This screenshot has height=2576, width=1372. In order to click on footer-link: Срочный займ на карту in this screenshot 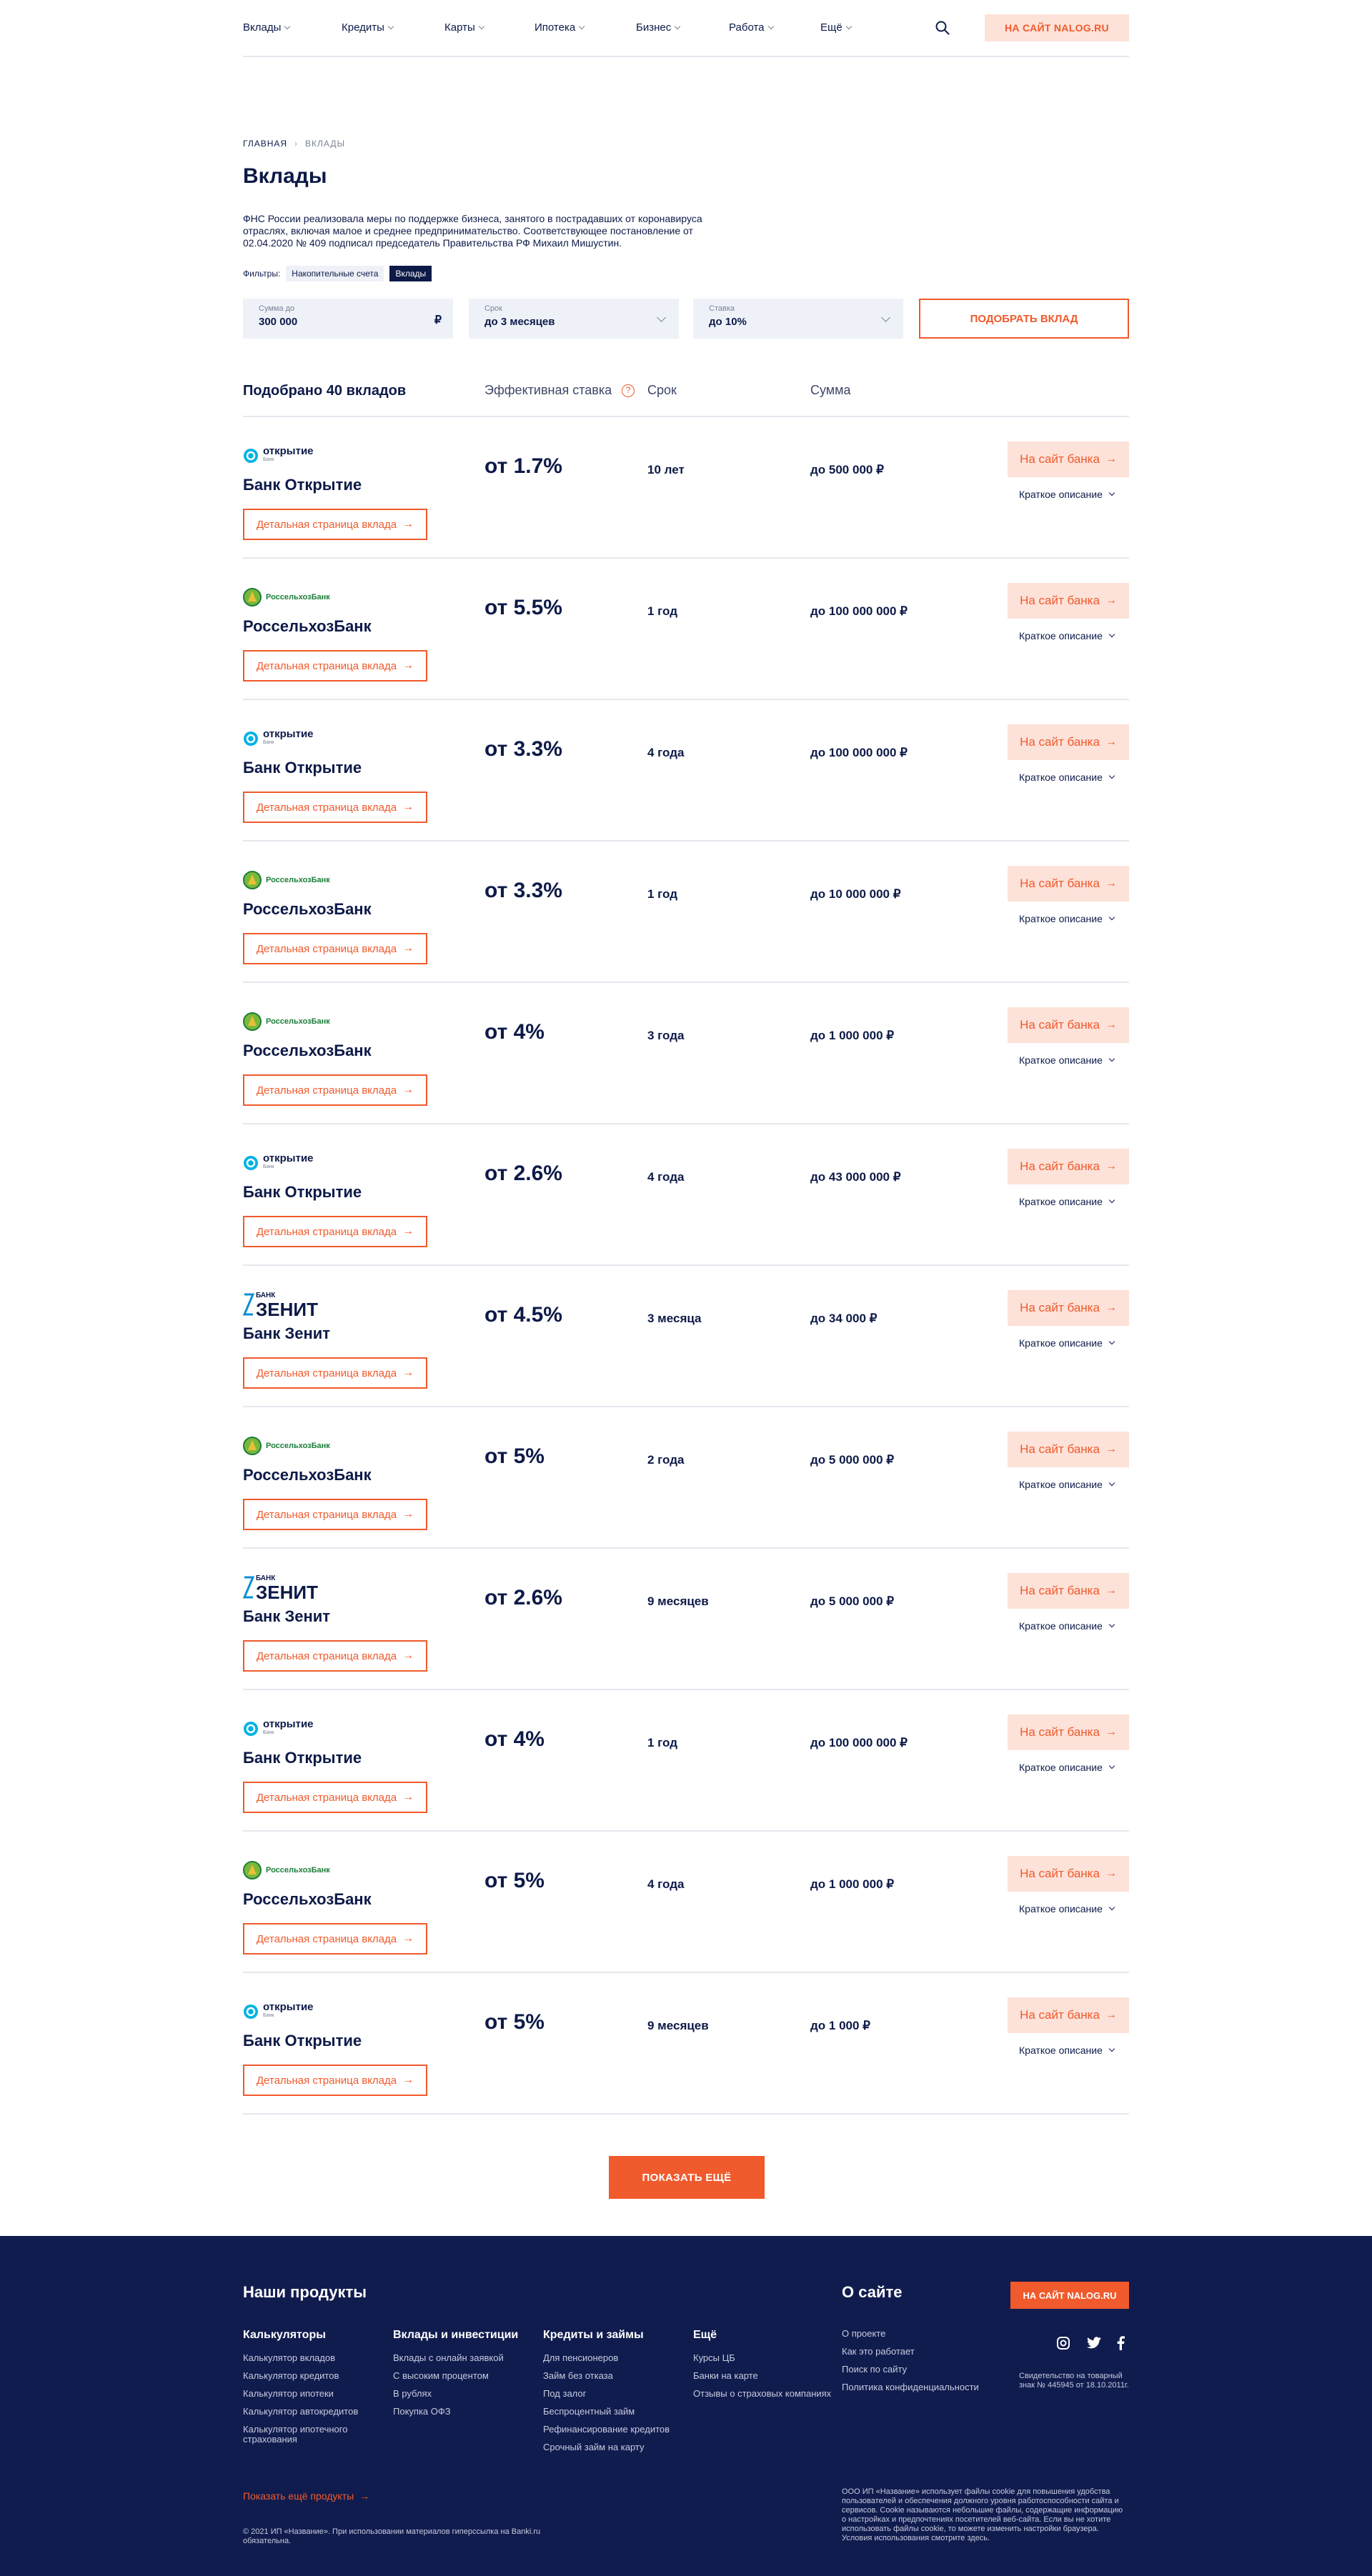, I will do `click(618, 2447)`.